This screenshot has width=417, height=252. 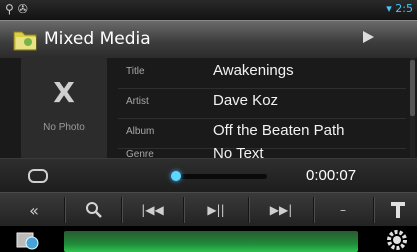 What do you see at coordinates (25, 41) in the screenshot?
I see `media-folder-icon` at bounding box center [25, 41].